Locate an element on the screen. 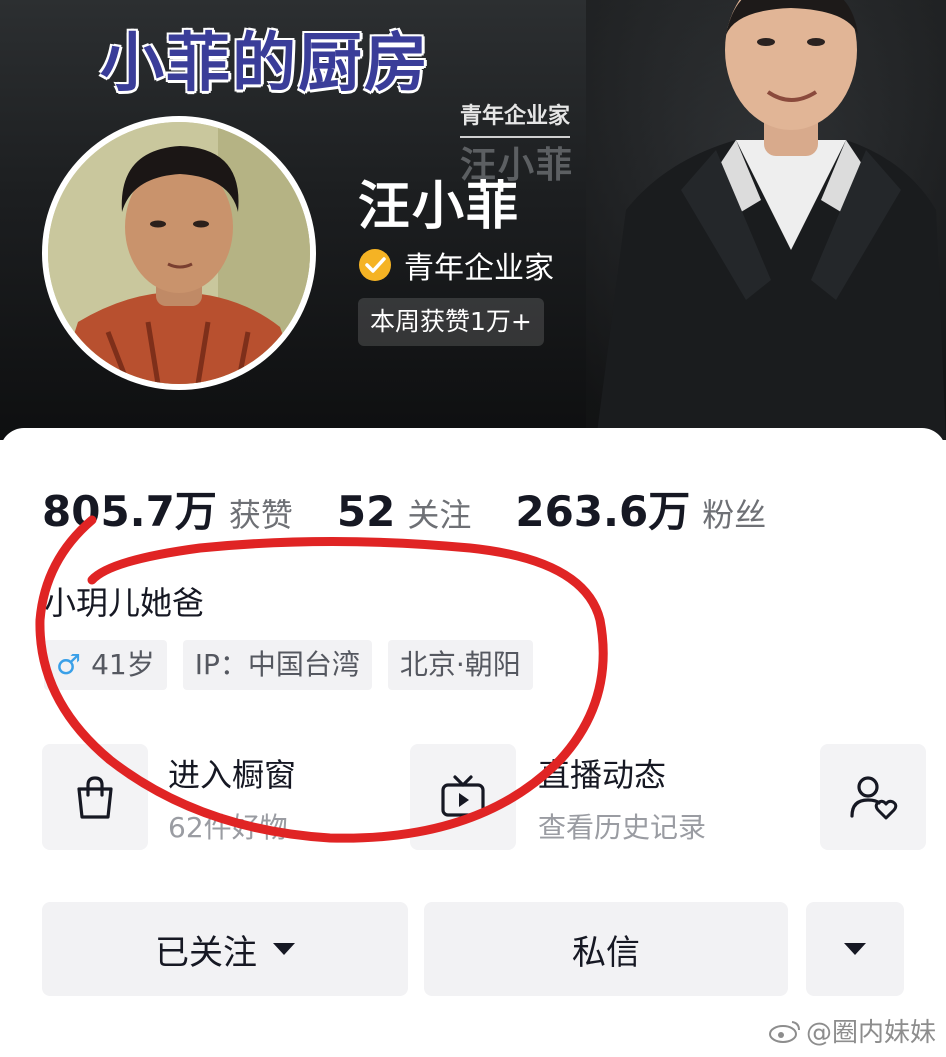 The width and height of the screenshot is (946, 1057). tv-icon is located at coordinates (463, 796).